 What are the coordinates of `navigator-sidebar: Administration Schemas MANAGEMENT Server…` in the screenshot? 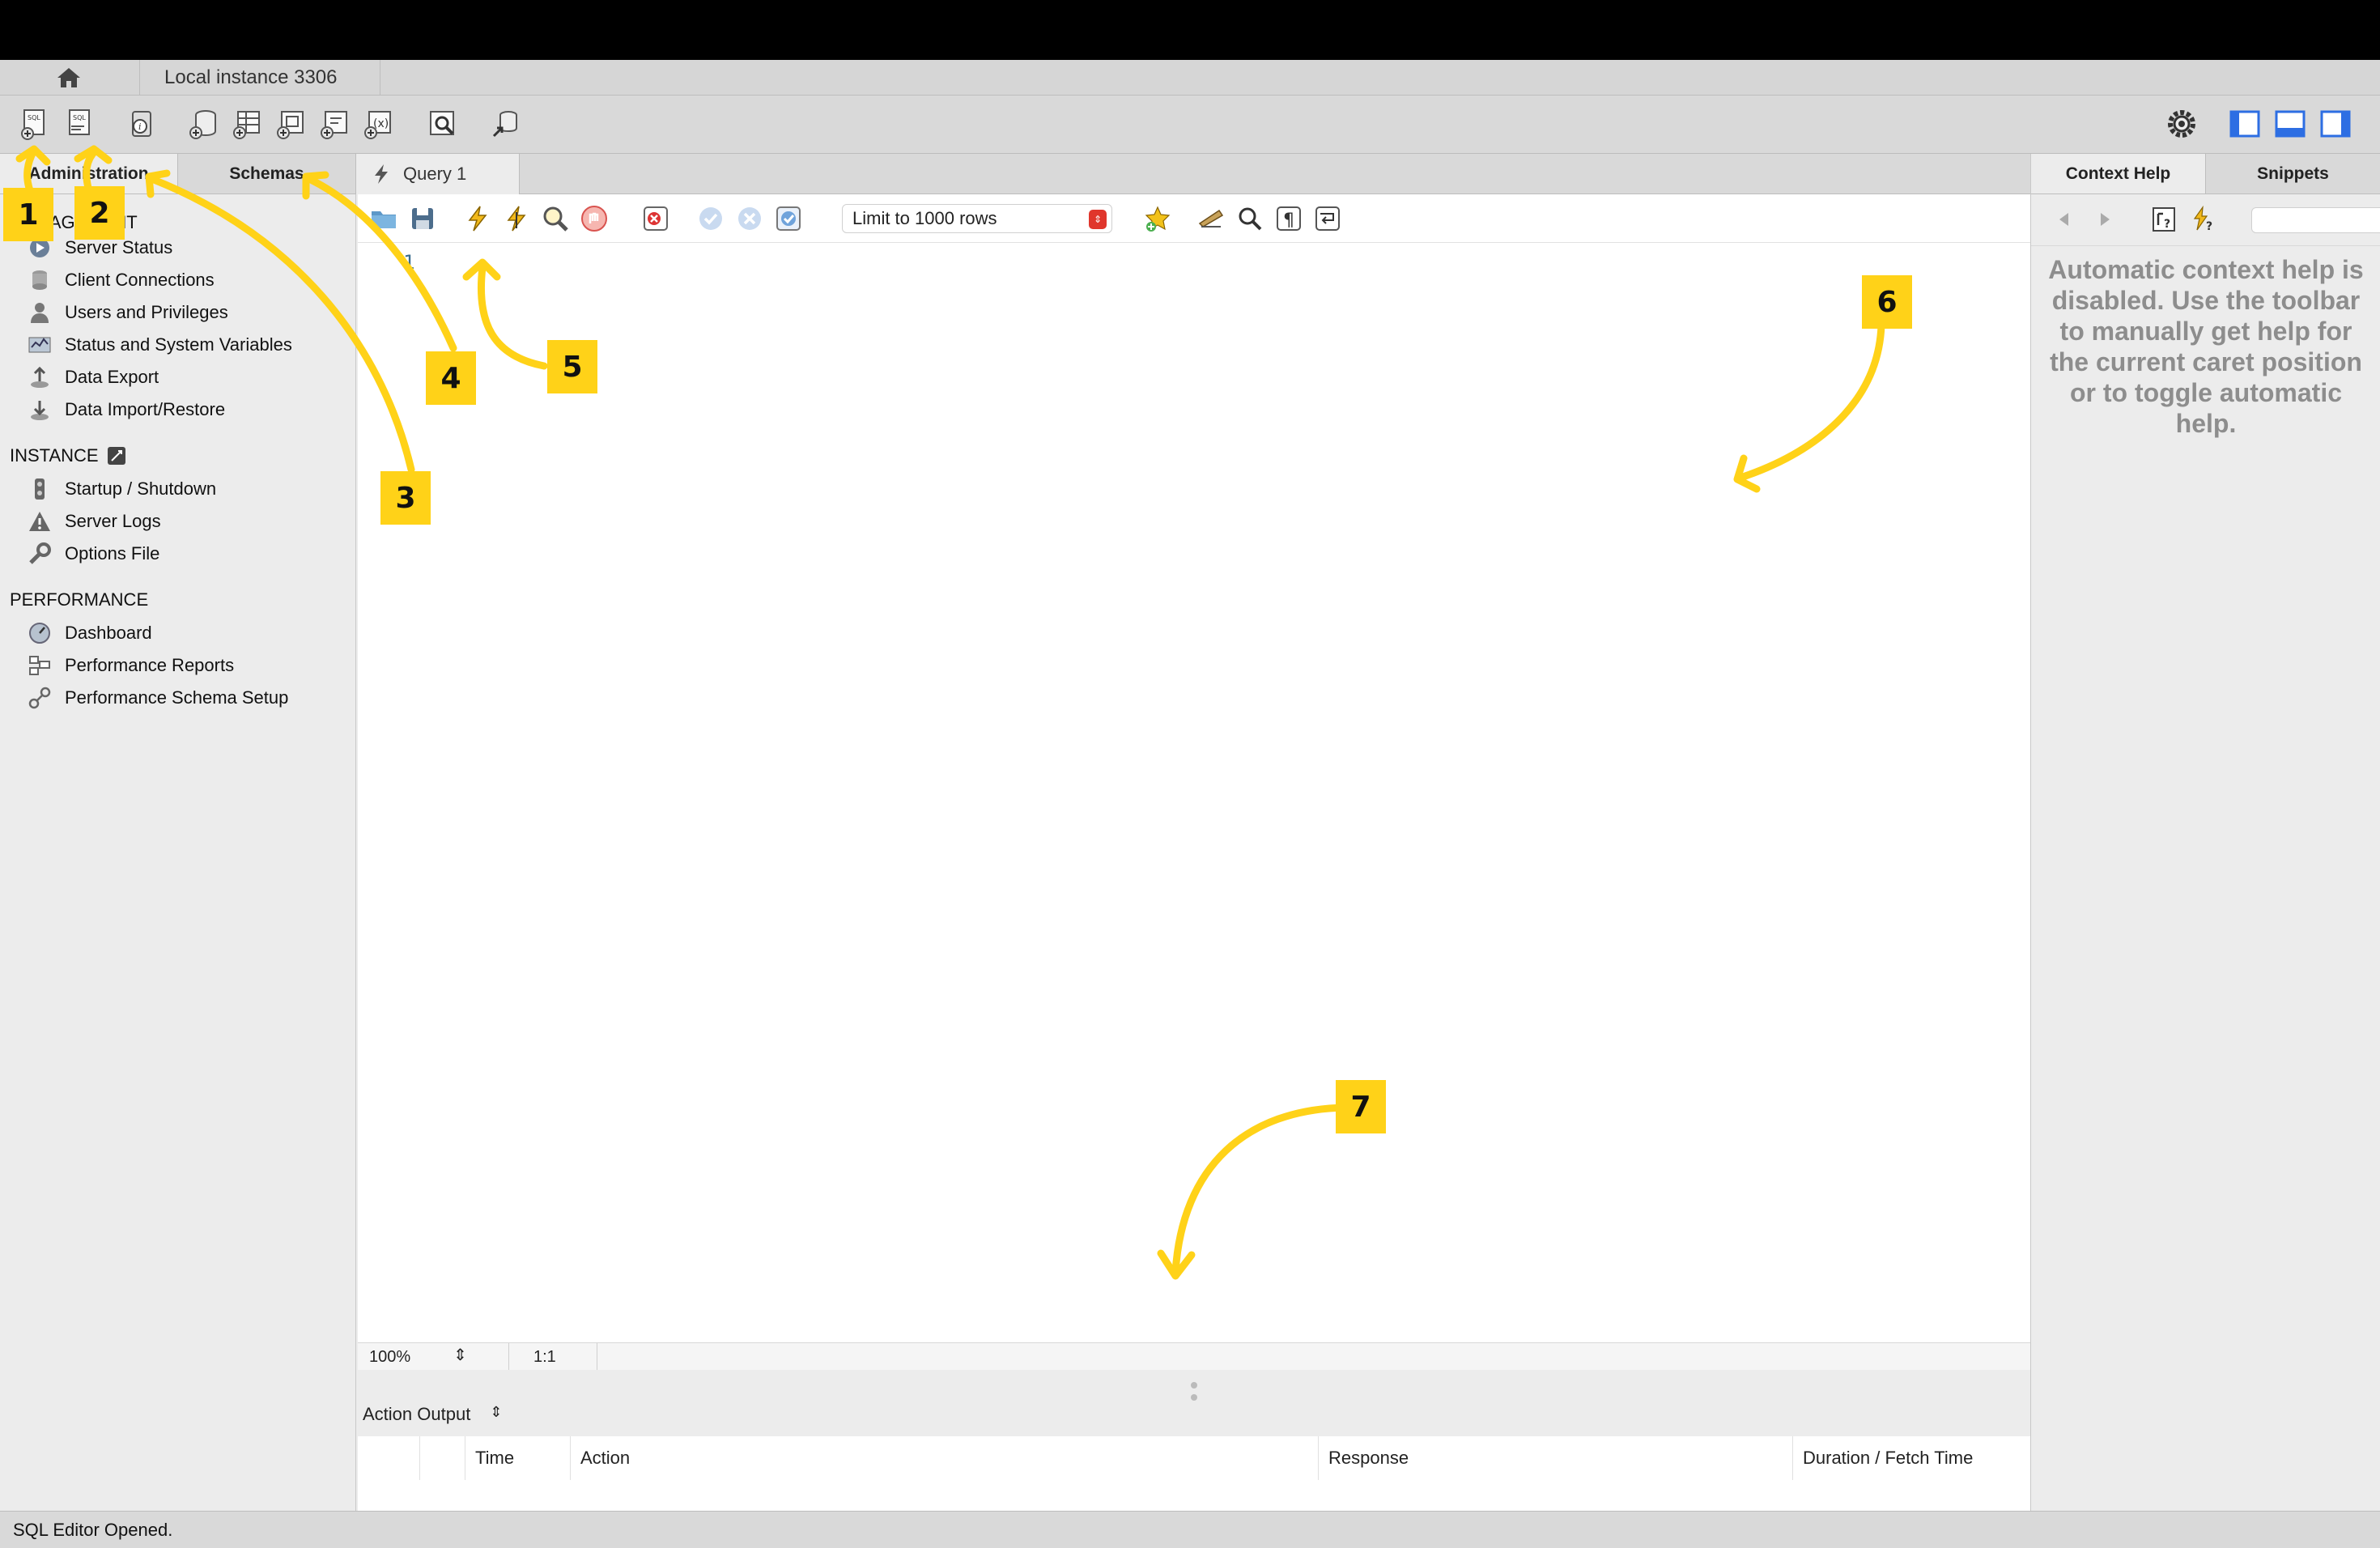 It's located at (178, 851).